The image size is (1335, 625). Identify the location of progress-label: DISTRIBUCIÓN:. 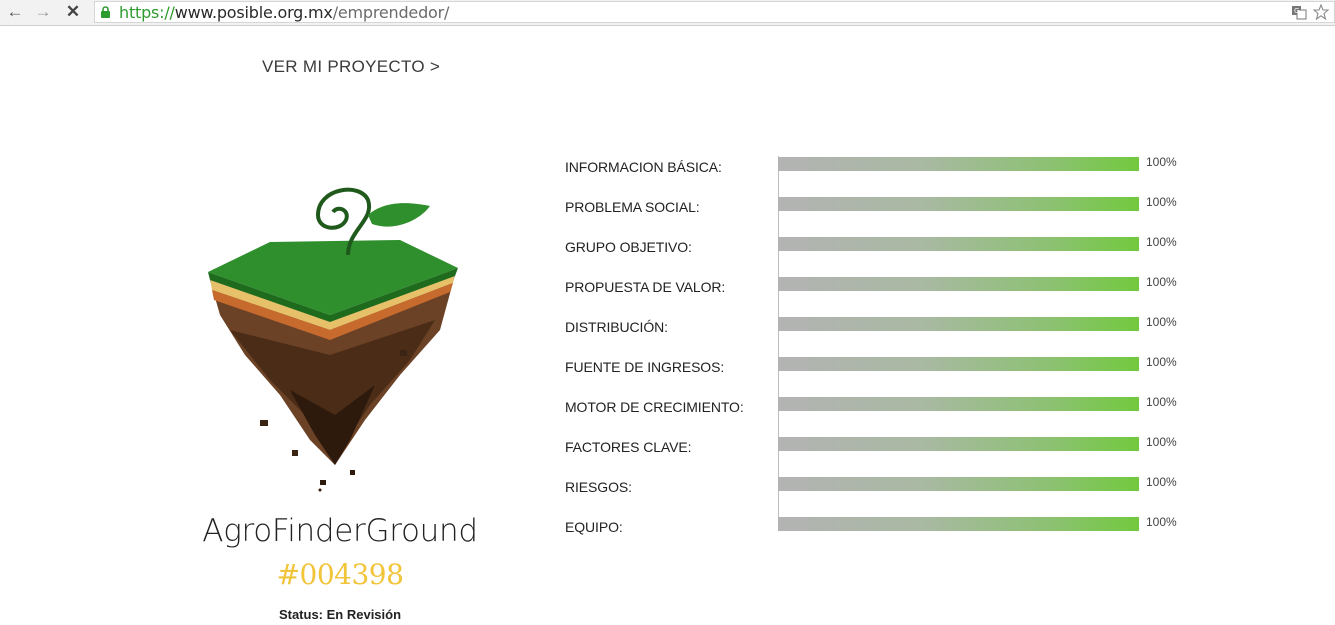
(616, 327).